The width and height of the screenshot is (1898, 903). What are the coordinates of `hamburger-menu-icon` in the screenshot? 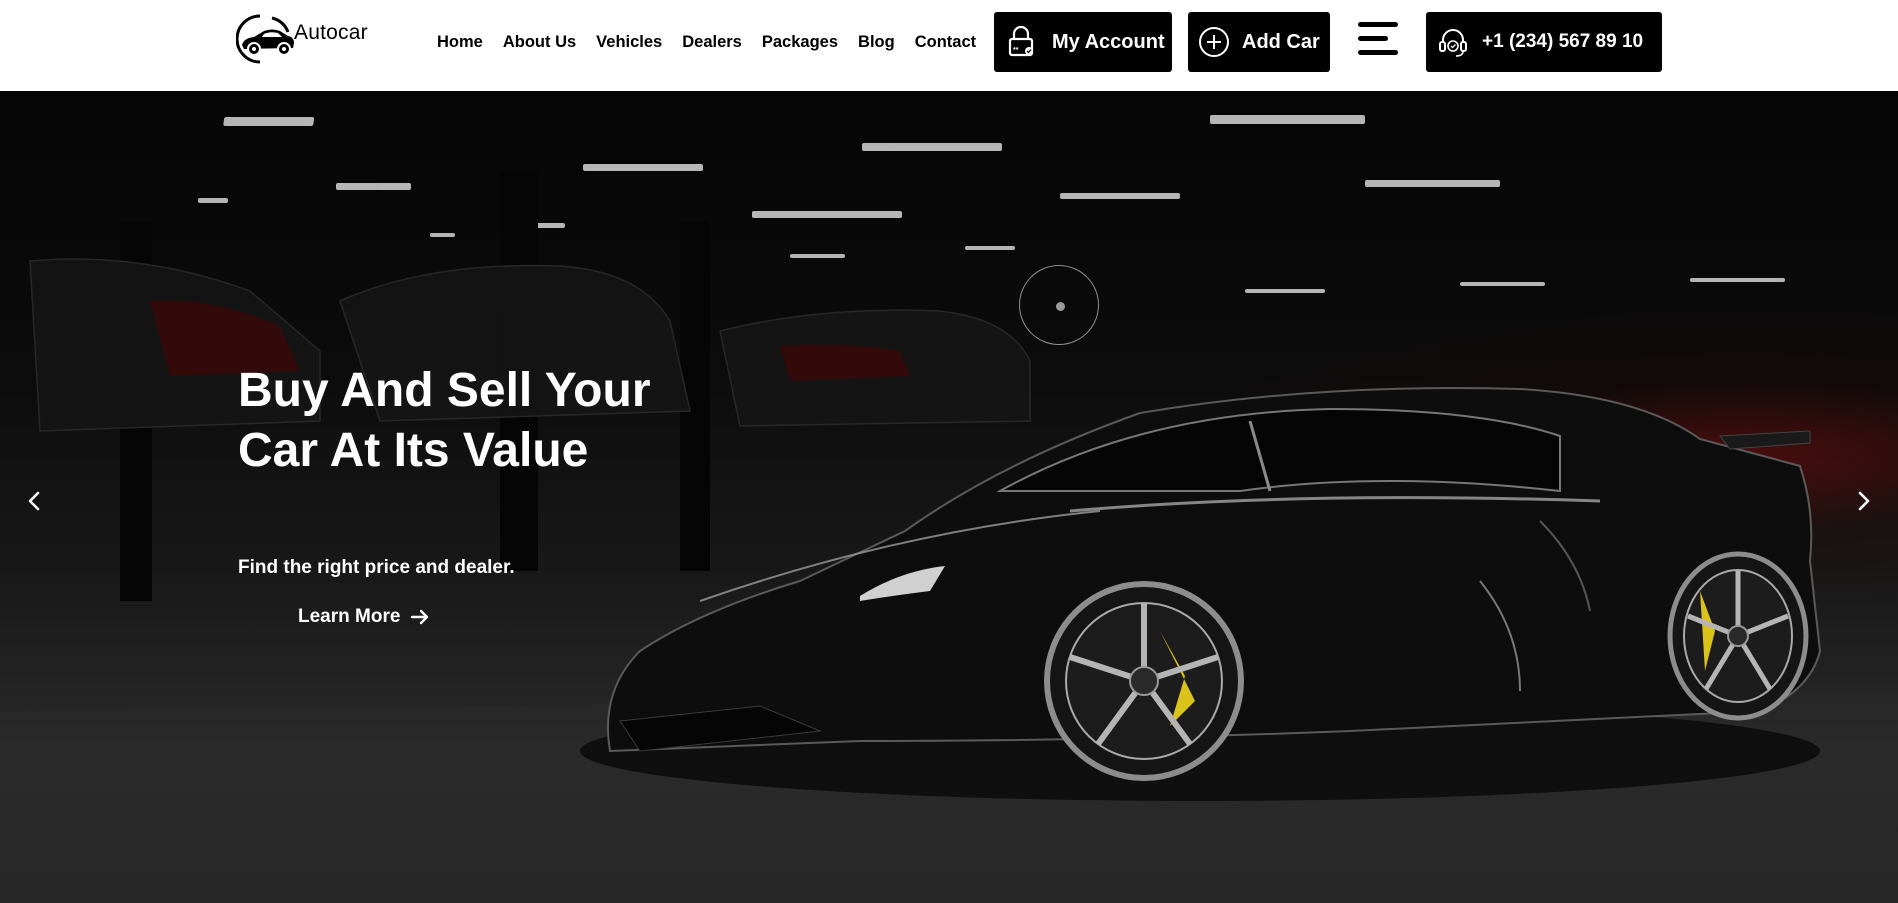 It's located at (1378, 39).